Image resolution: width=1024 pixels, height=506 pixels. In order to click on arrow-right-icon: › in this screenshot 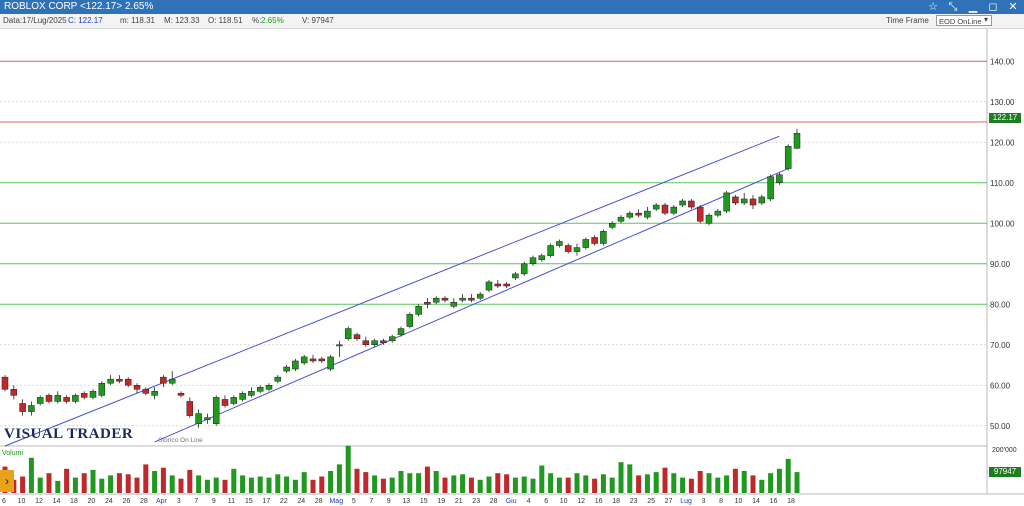, I will do `click(7, 481)`.